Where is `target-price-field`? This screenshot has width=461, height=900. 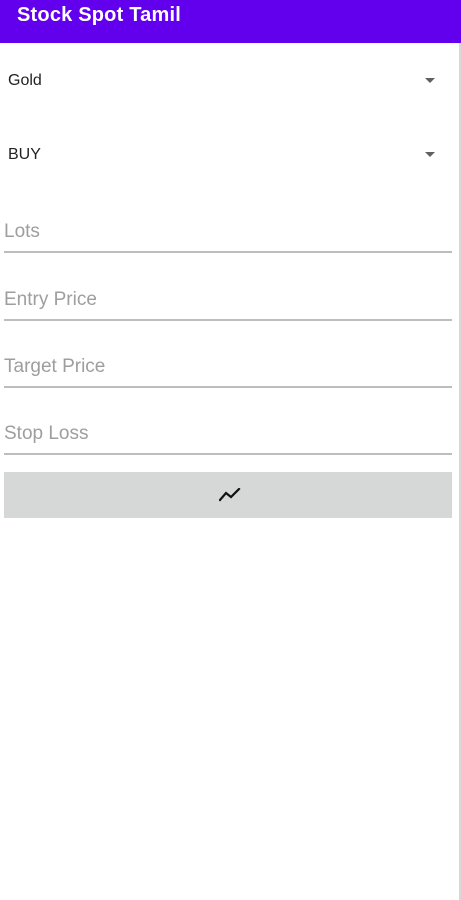
target-price-field is located at coordinates (228, 365).